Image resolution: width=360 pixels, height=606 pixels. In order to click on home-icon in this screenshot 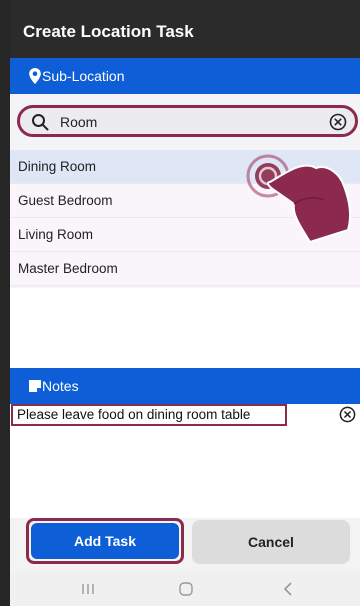, I will do `click(186, 589)`.